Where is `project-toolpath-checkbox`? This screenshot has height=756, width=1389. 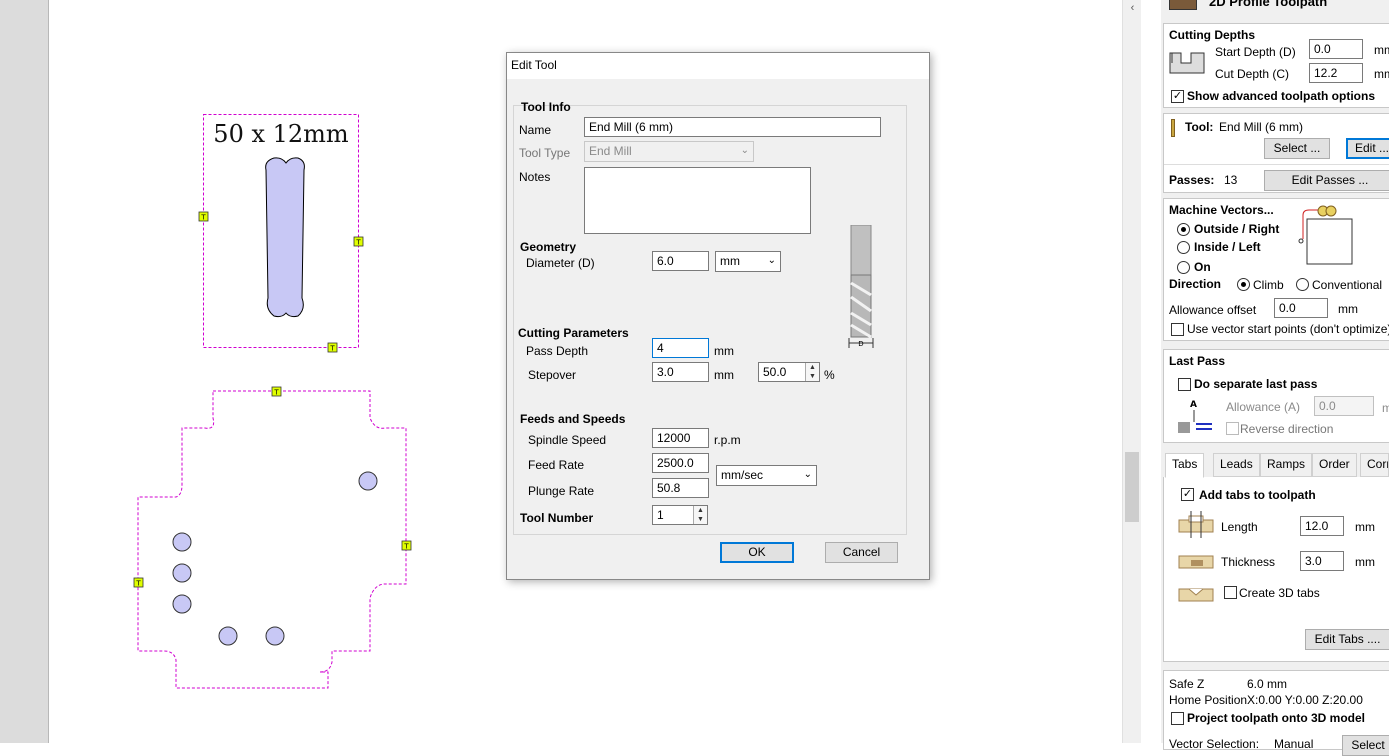
project-toolpath-checkbox is located at coordinates (1177, 718).